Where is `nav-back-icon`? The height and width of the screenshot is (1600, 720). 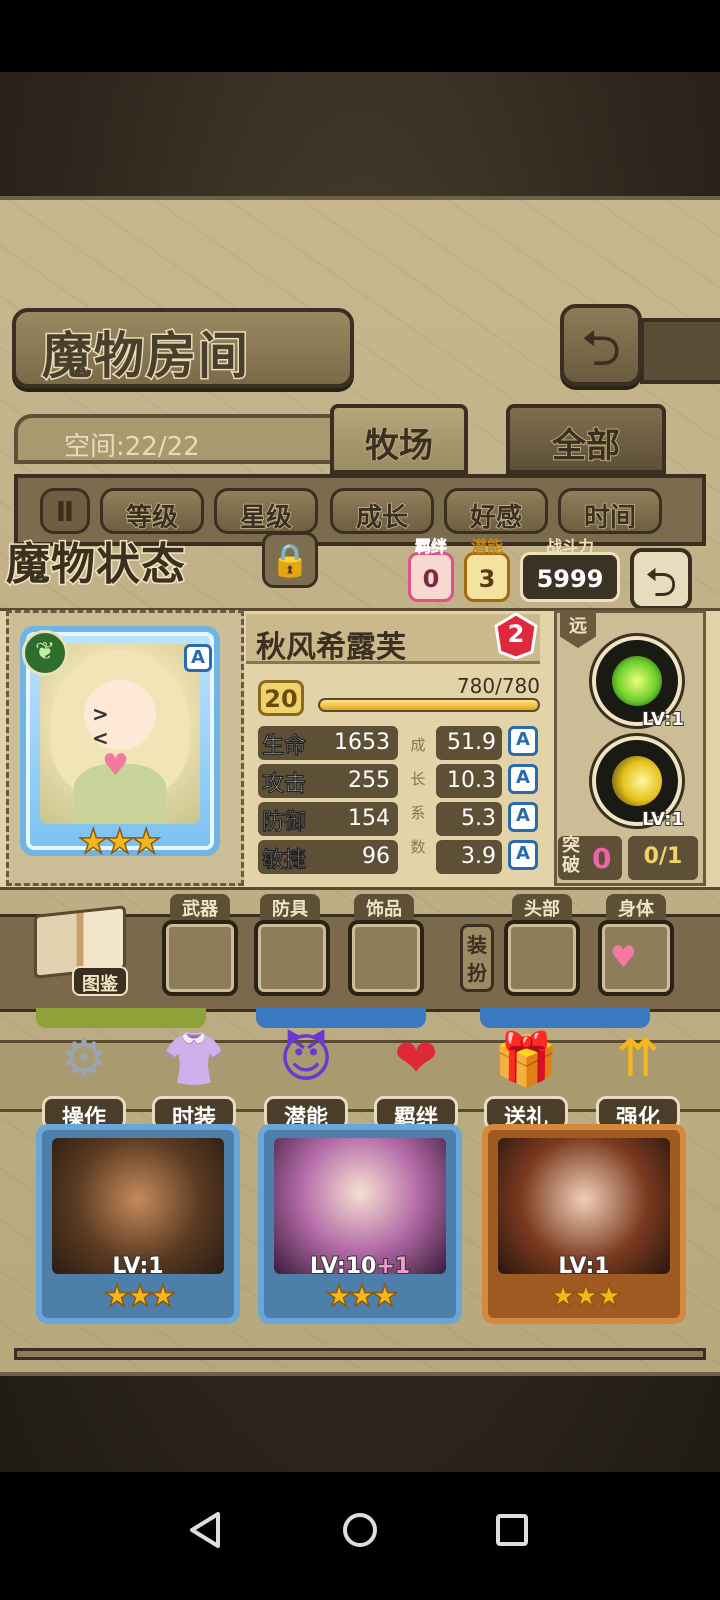 nav-back-icon is located at coordinates (206, 1530).